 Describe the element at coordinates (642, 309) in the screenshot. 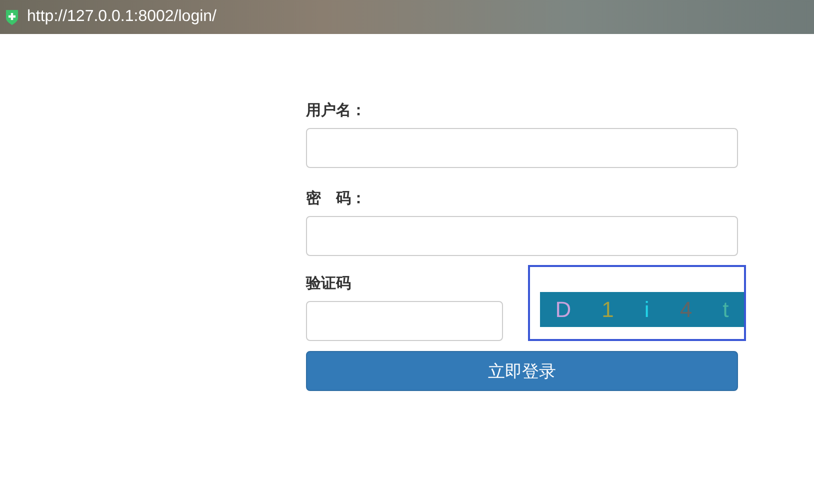

I see `captcha-image: D 1 i 4 t` at that location.